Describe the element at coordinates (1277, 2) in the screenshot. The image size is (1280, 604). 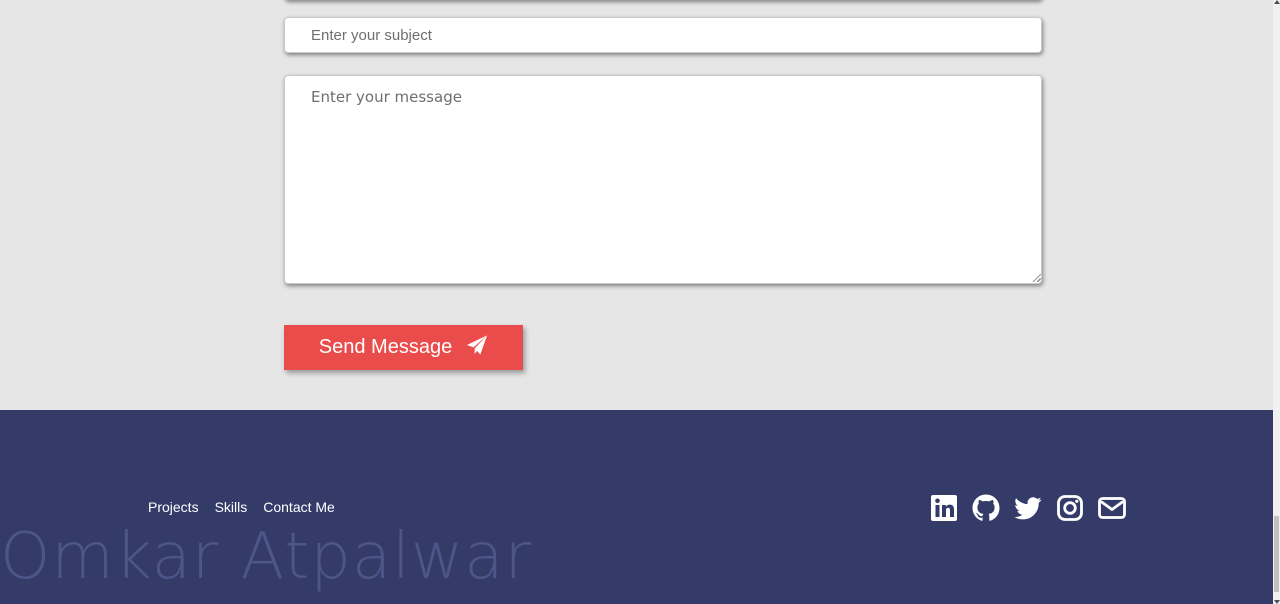
I see `scroll-up-arrow-icon` at that location.